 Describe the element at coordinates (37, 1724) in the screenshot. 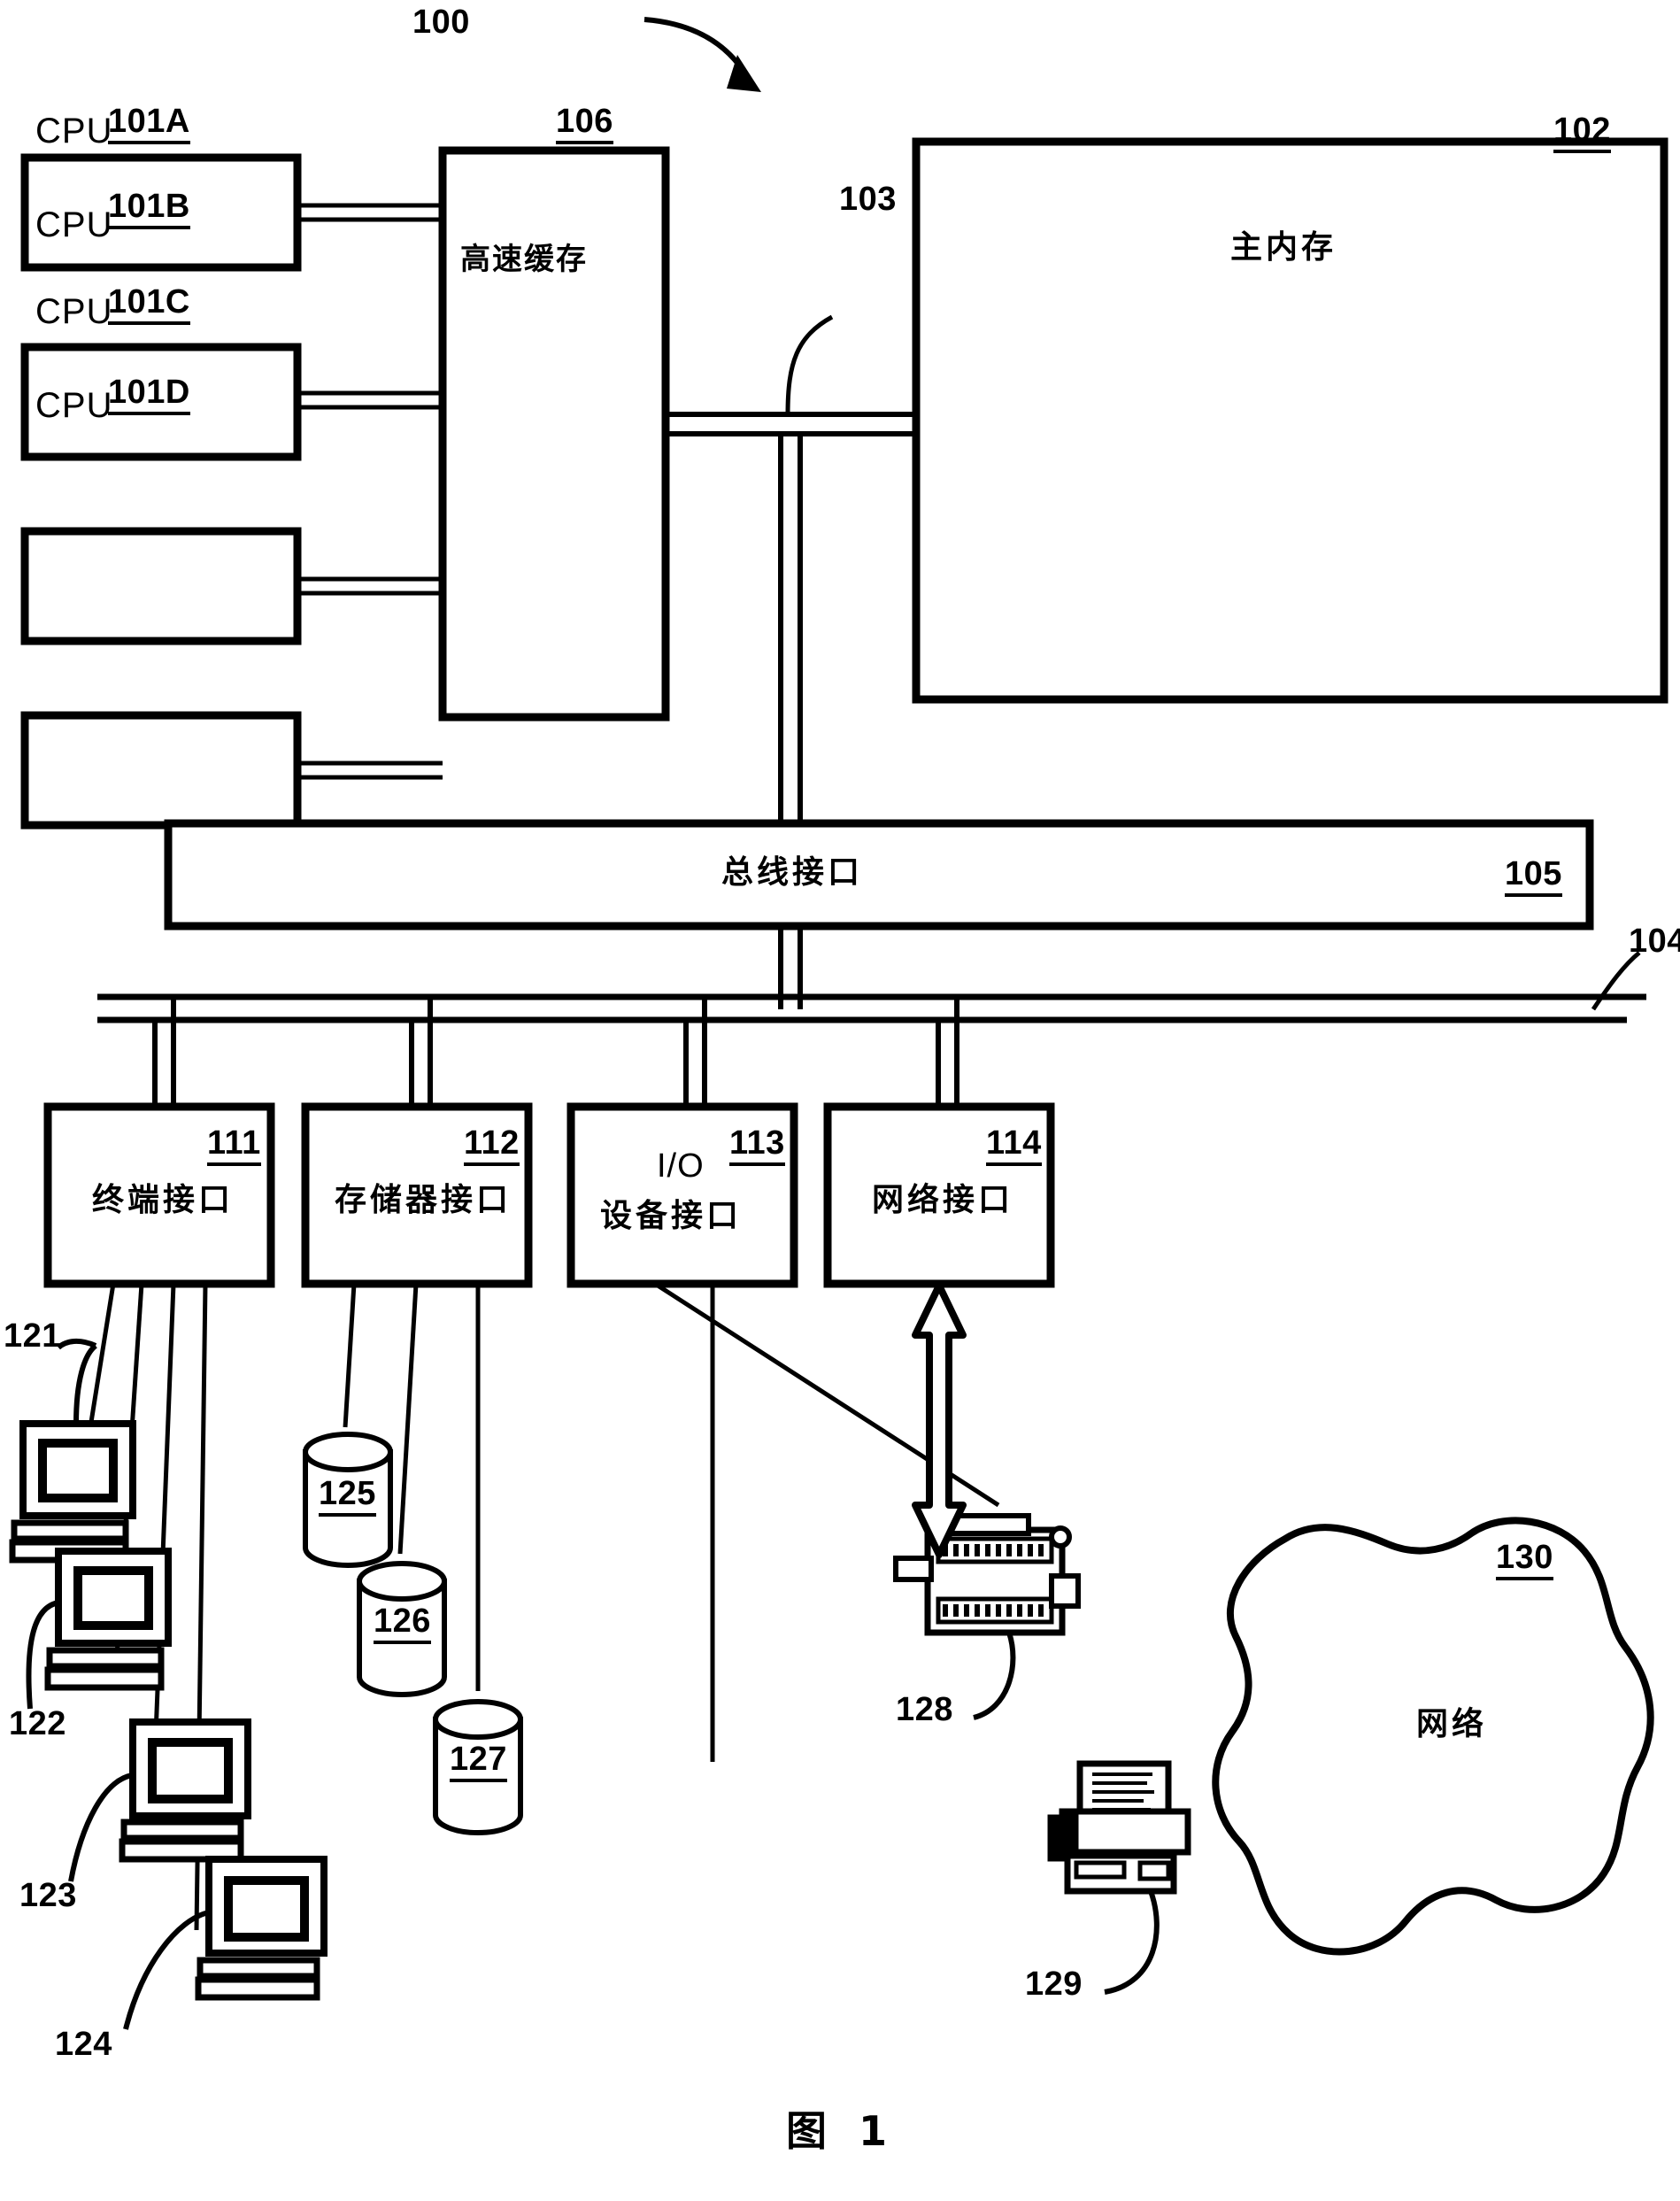

I see `terminal-ref-122: 122` at that location.